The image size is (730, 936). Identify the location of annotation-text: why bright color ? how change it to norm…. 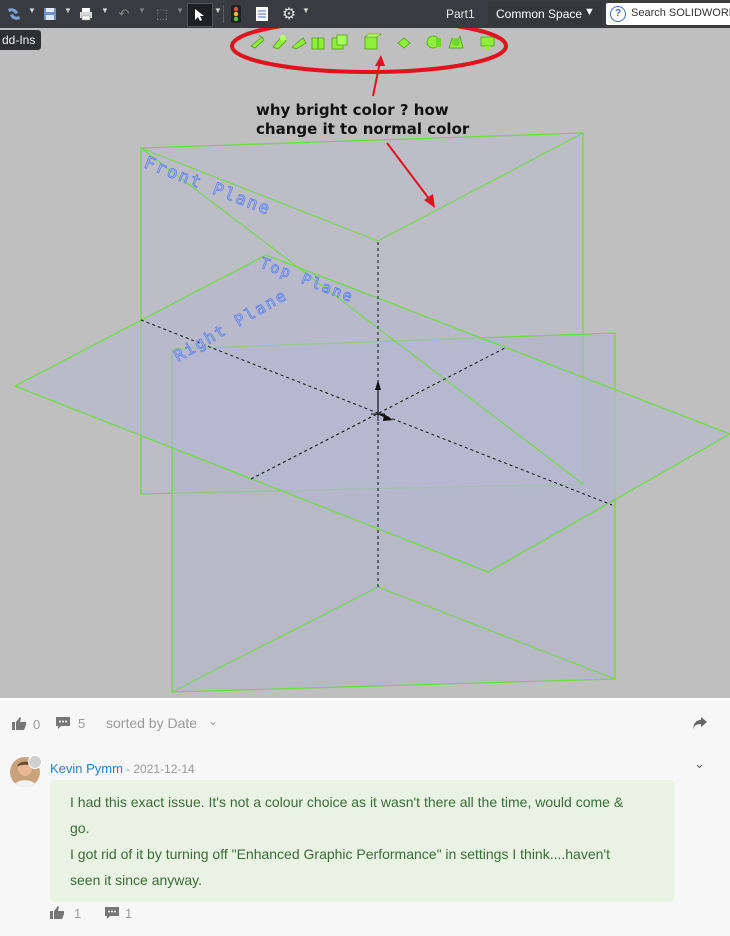
(376, 120).